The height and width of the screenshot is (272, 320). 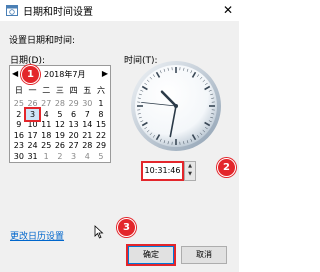 What do you see at coordinates (100, 90) in the screenshot?
I see `weekday-label: 六` at bounding box center [100, 90].